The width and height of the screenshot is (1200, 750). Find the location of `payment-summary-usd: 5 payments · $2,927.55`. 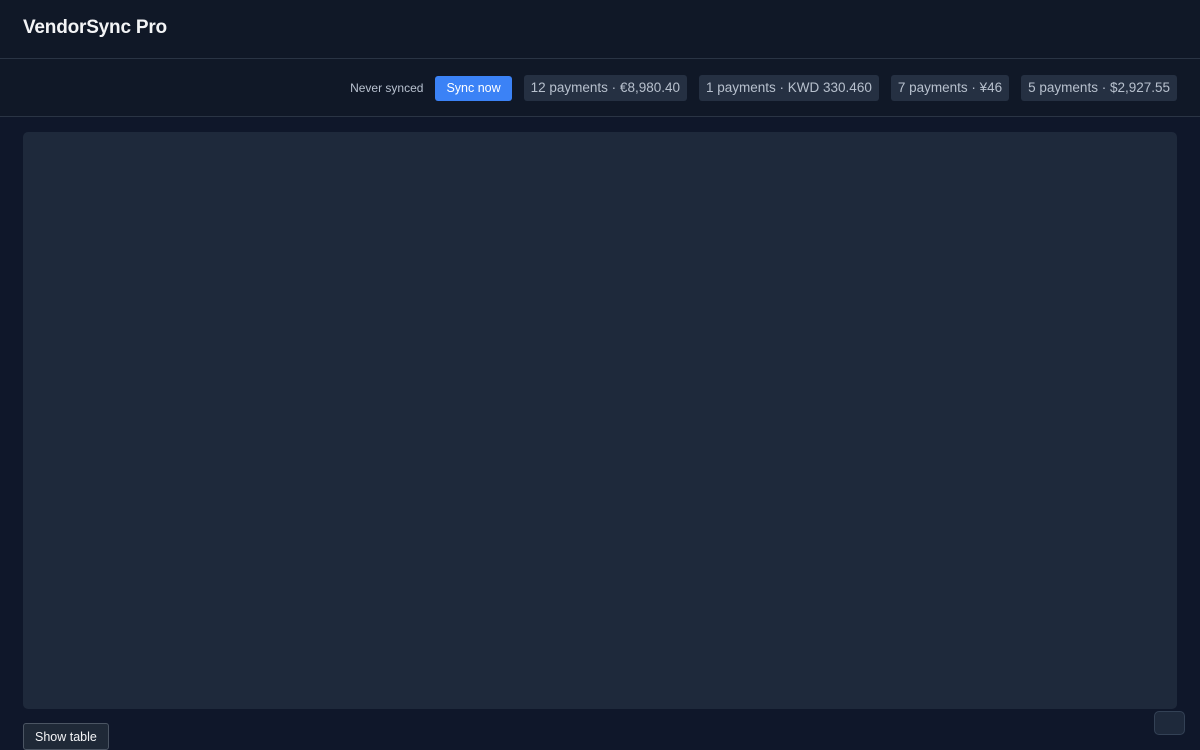

payment-summary-usd: 5 payments · $2,927.55 is located at coordinates (1099, 88).